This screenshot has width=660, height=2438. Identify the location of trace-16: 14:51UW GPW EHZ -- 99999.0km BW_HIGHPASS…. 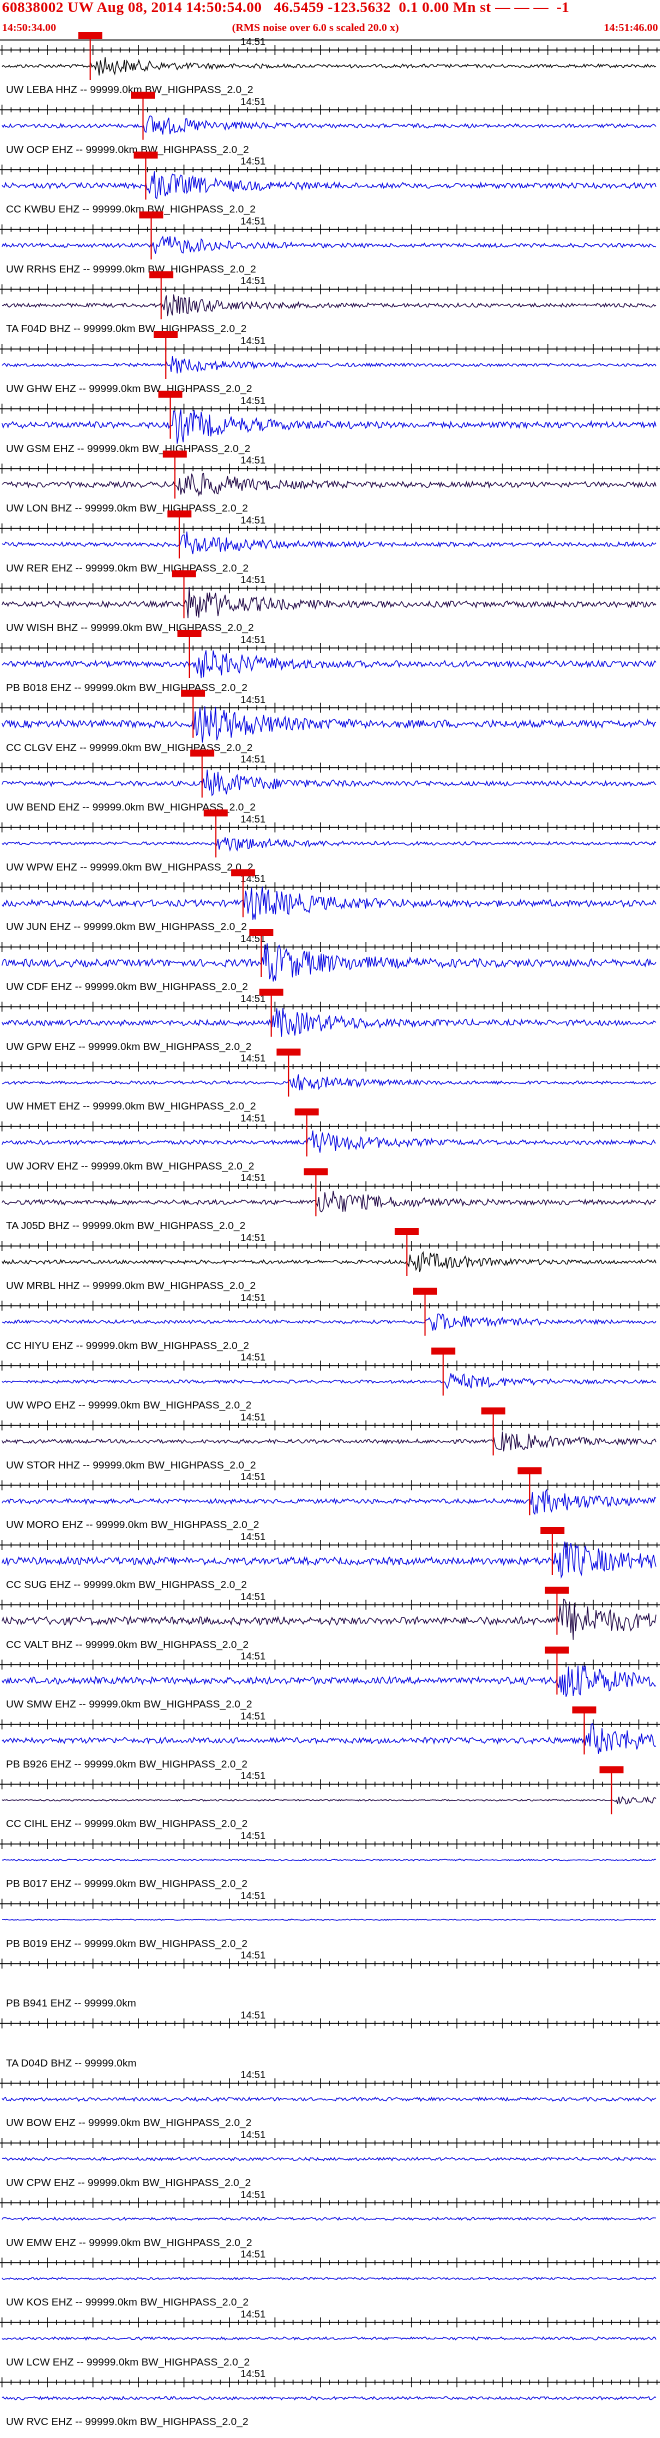
(330, 1020).